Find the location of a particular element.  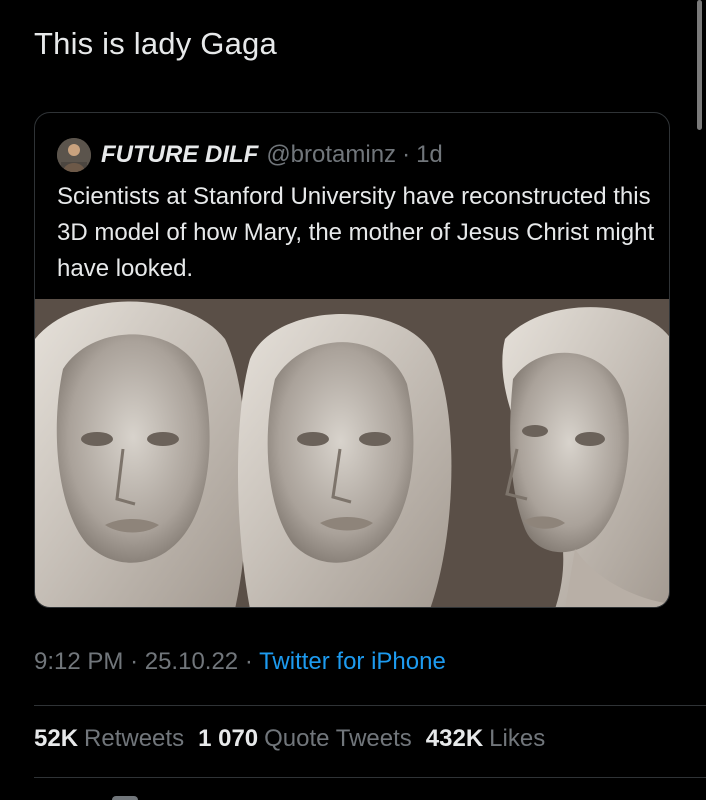

retweets-count: 52K is located at coordinates (56, 738).